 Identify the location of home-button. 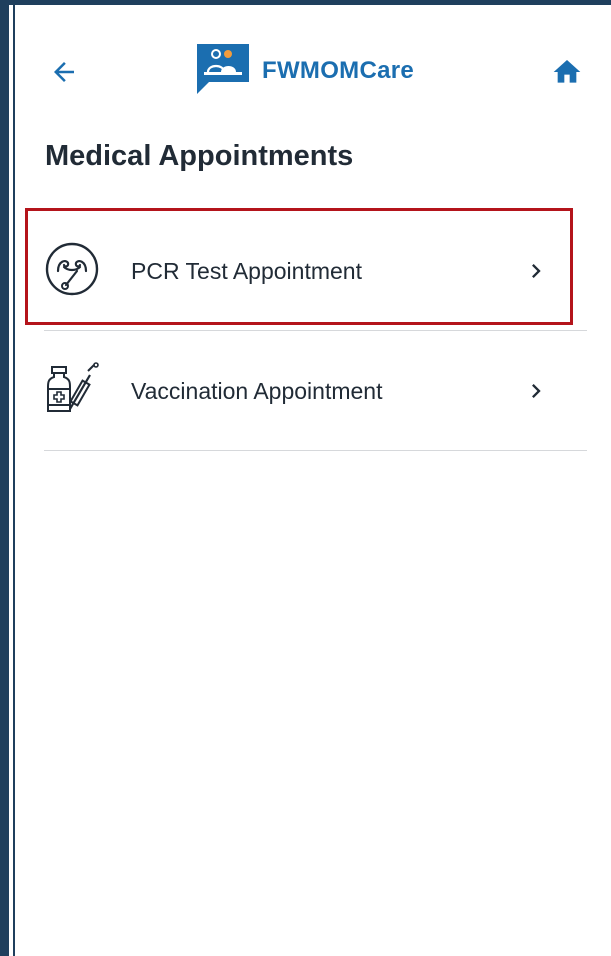
(567, 72).